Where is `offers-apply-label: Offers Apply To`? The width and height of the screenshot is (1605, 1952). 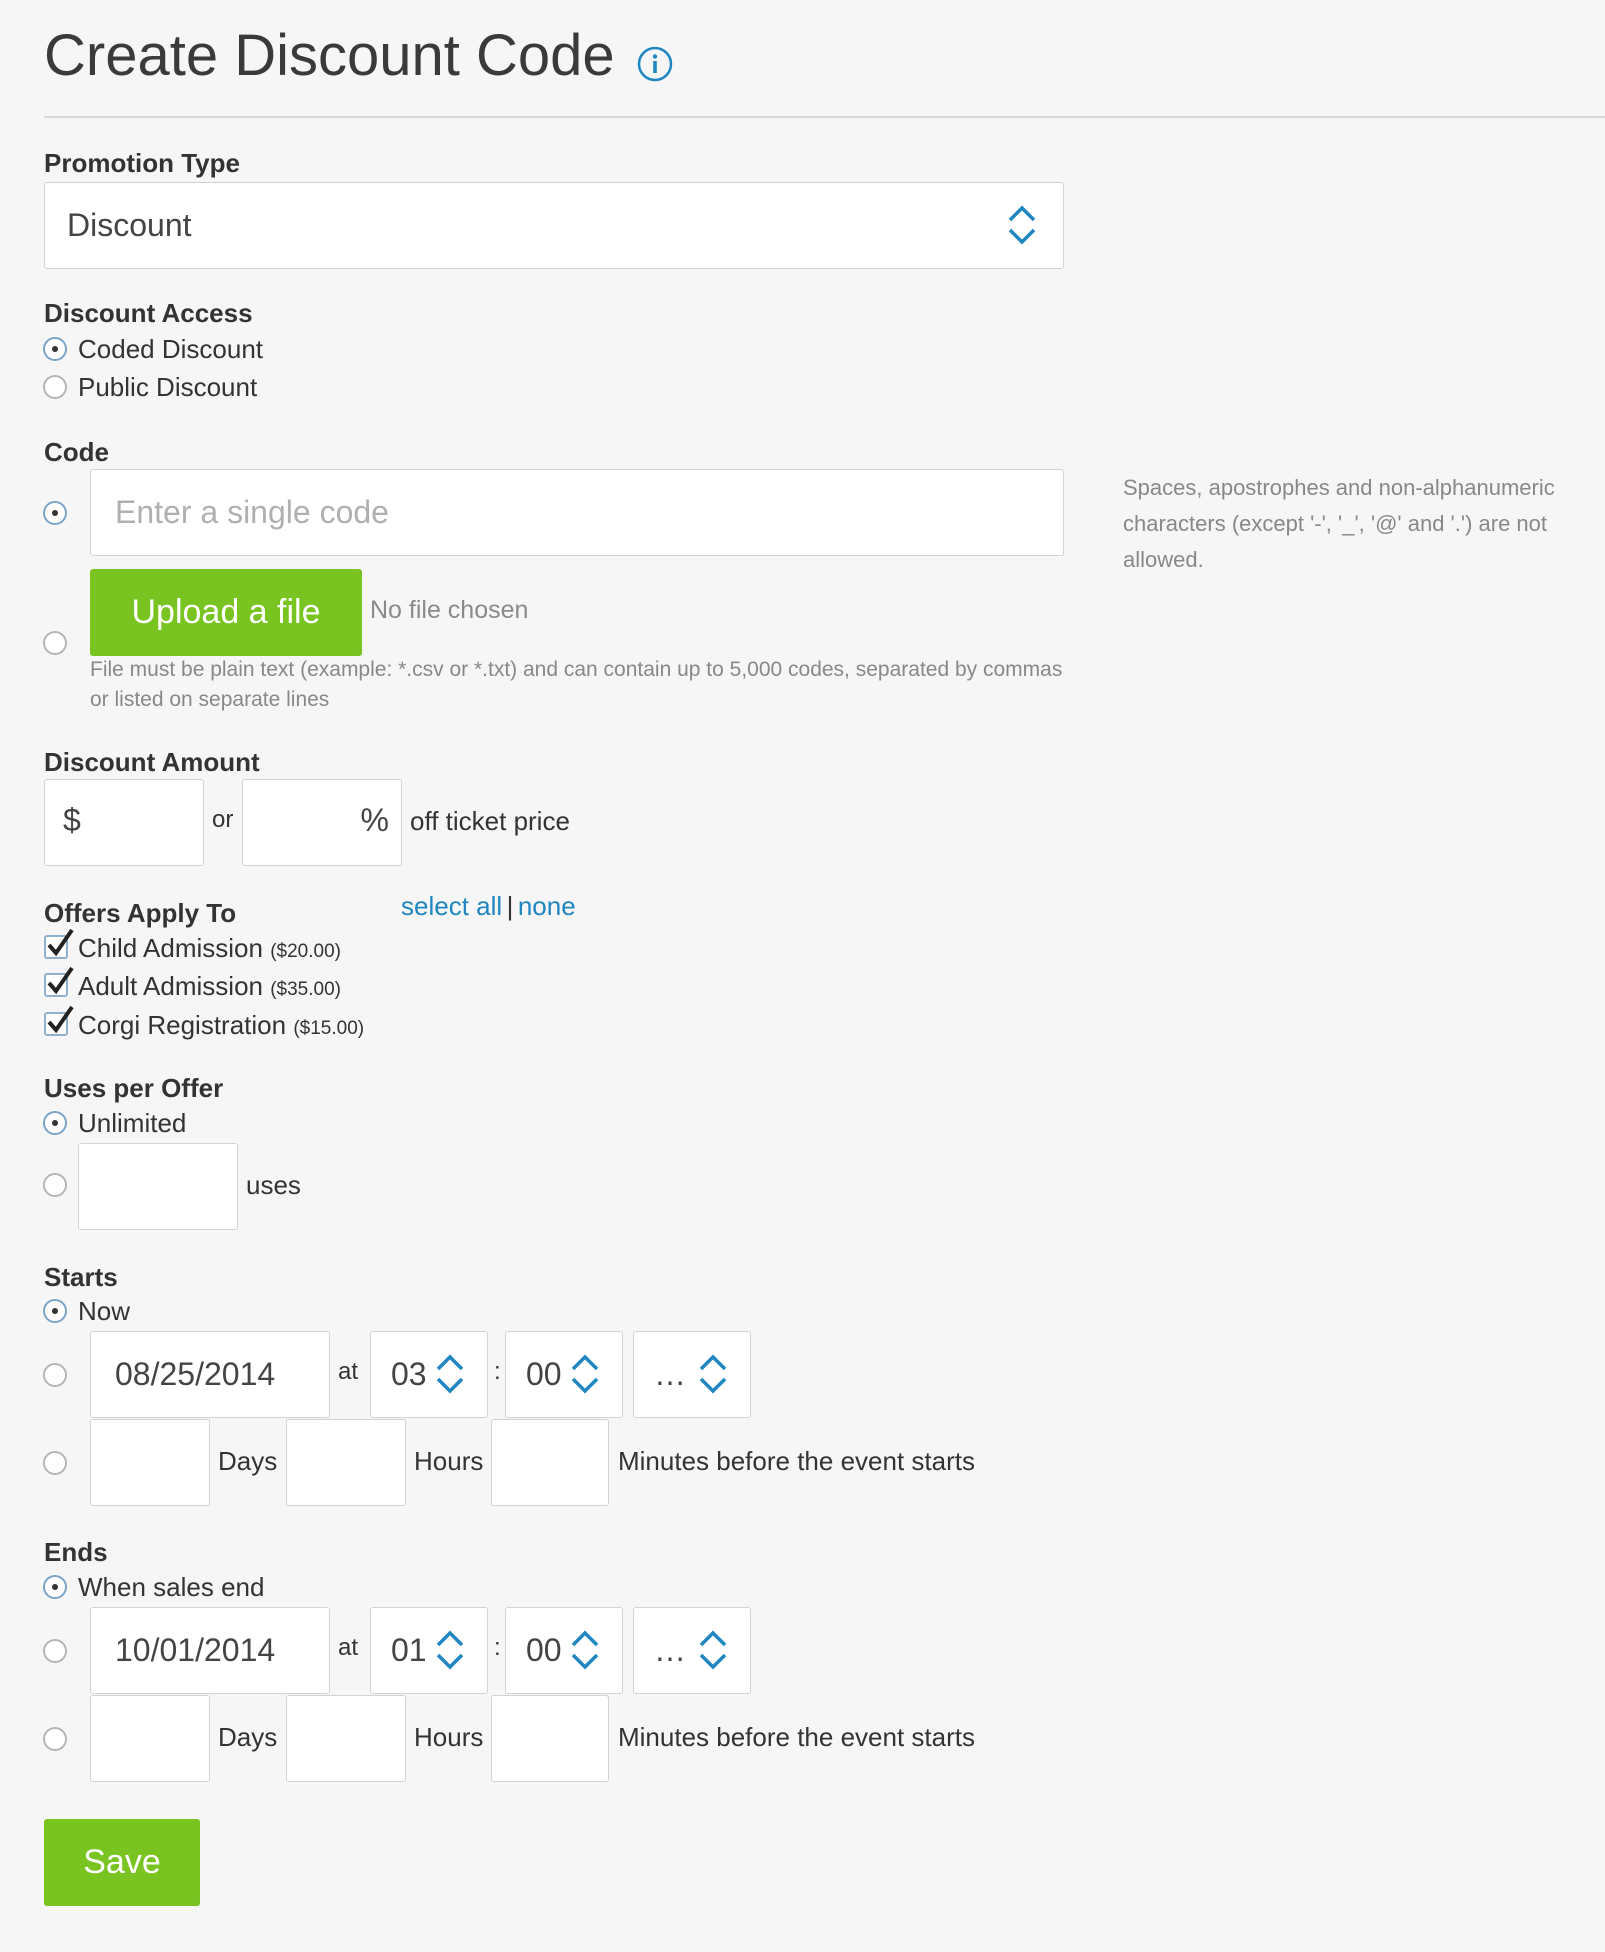
offers-apply-label: Offers Apply To is located at coordinates (140, 913).